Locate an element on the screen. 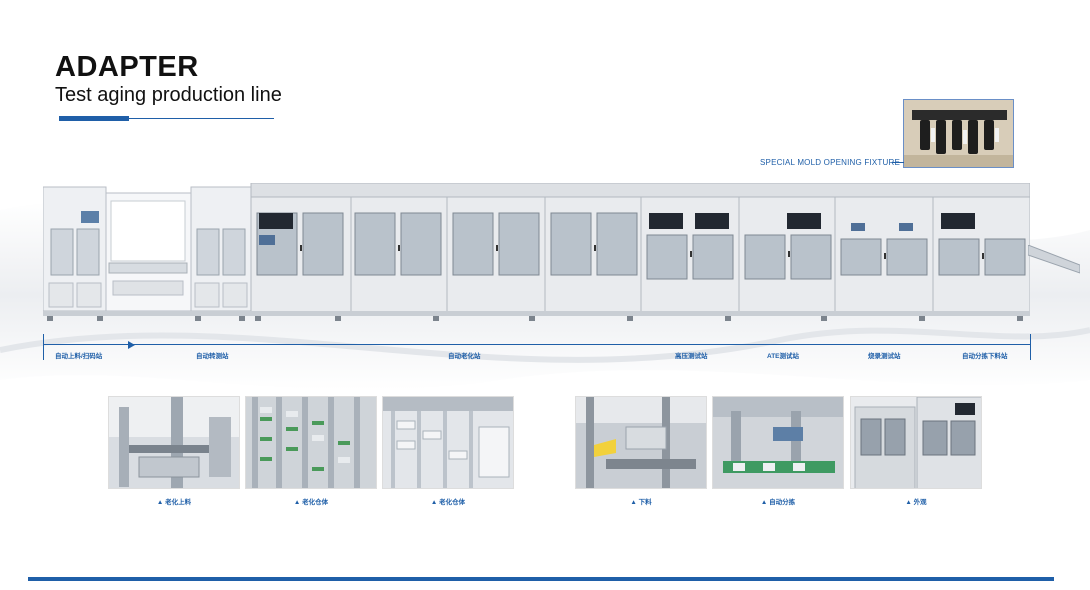 This screenshot has width=1090, height=590. photo-auto-sorting is located at coordinates (778, 442).